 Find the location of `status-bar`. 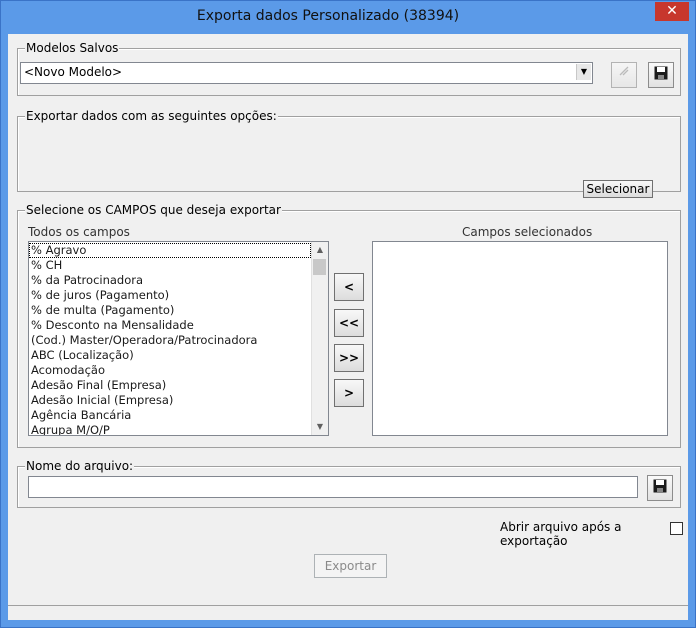

status-bar is located at coordinates (348, 612).